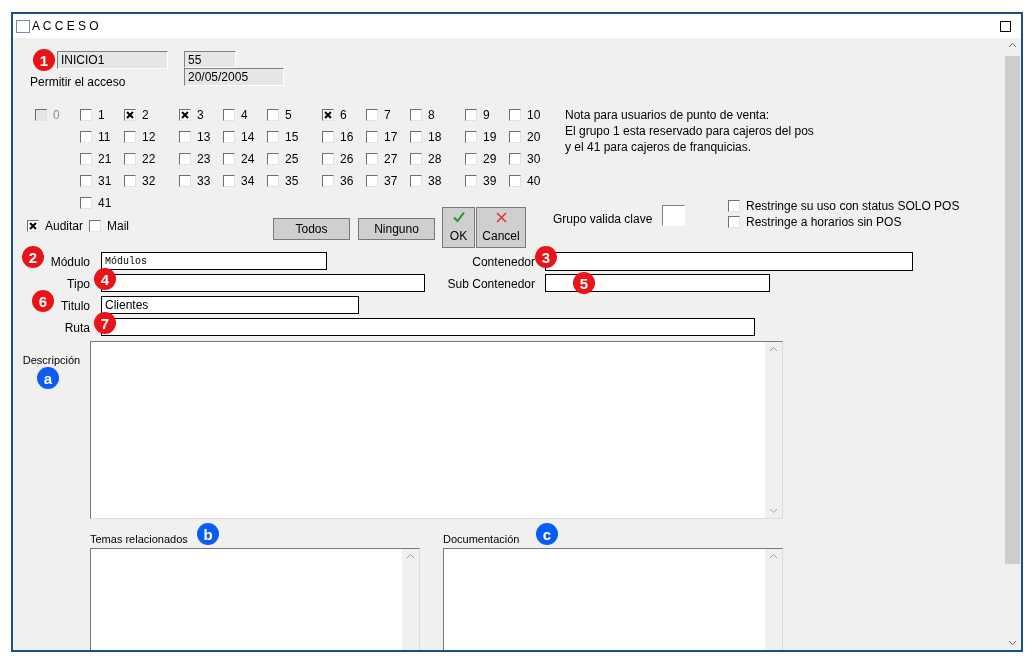 The height and width of the screenshot is (659, 1034). I want to click on action-button: Todos, so click(311, 229).